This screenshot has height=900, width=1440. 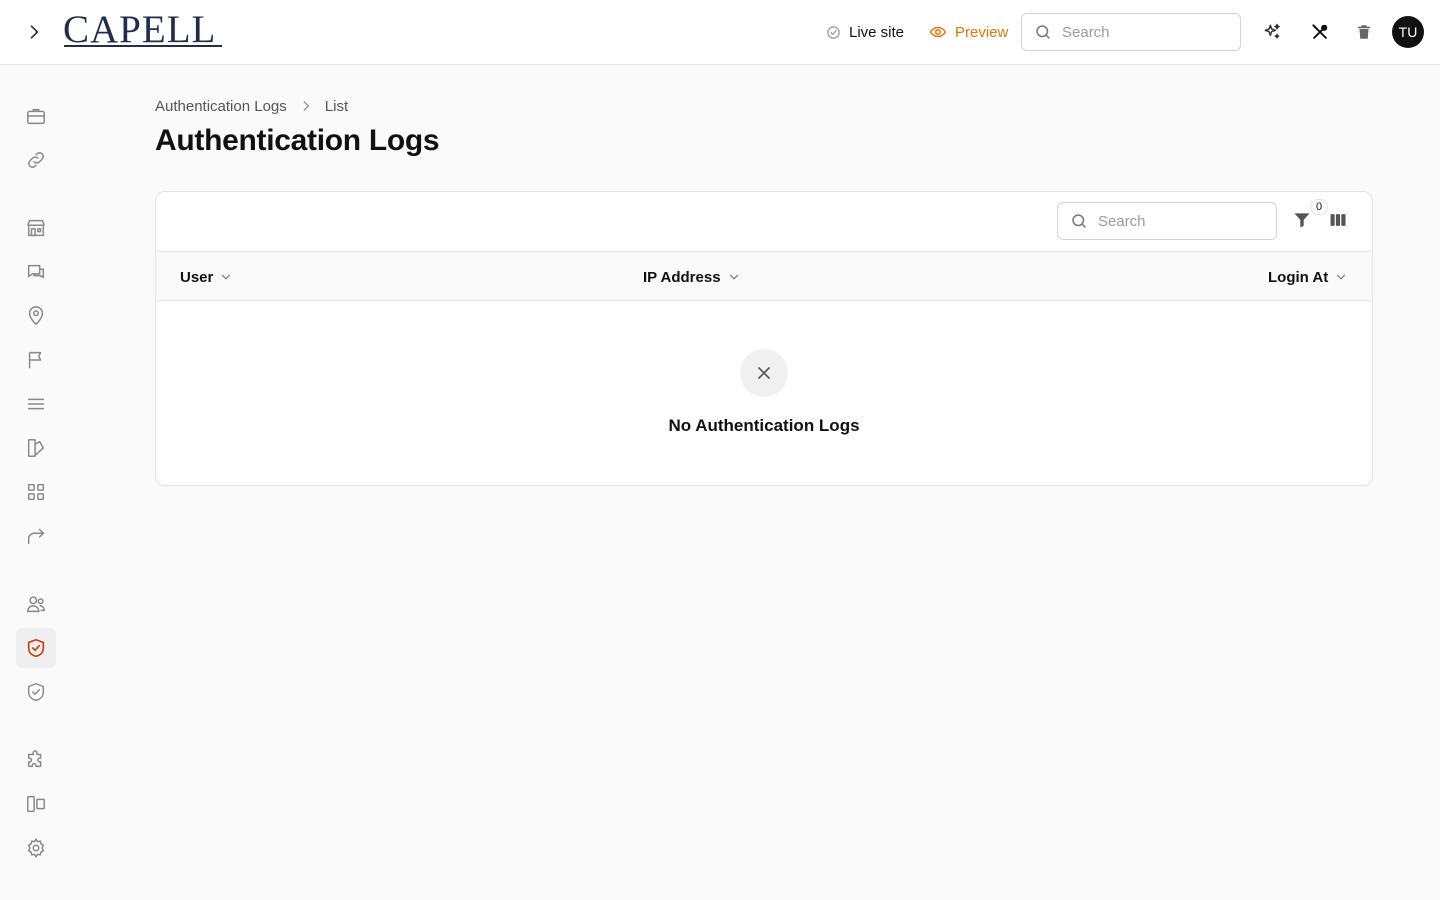 I want to click on column-header-label: IP Address, so click(x=682, y=277).